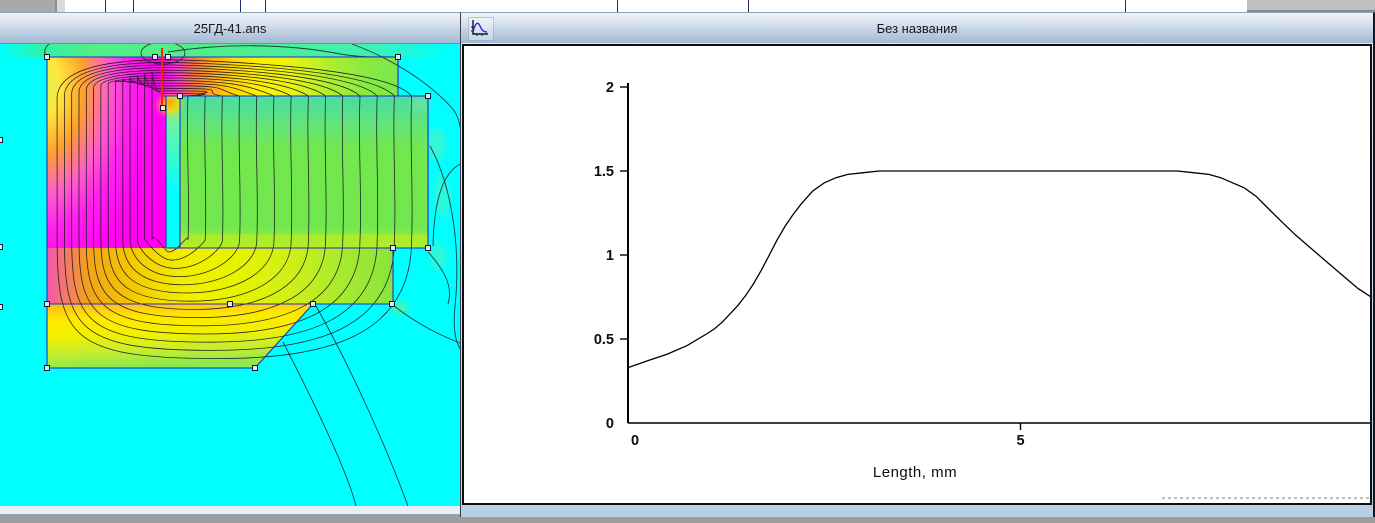  Describe the element at coordinates (604, 340) in the screenshot. I see `svg-text: 0.5` at that location.